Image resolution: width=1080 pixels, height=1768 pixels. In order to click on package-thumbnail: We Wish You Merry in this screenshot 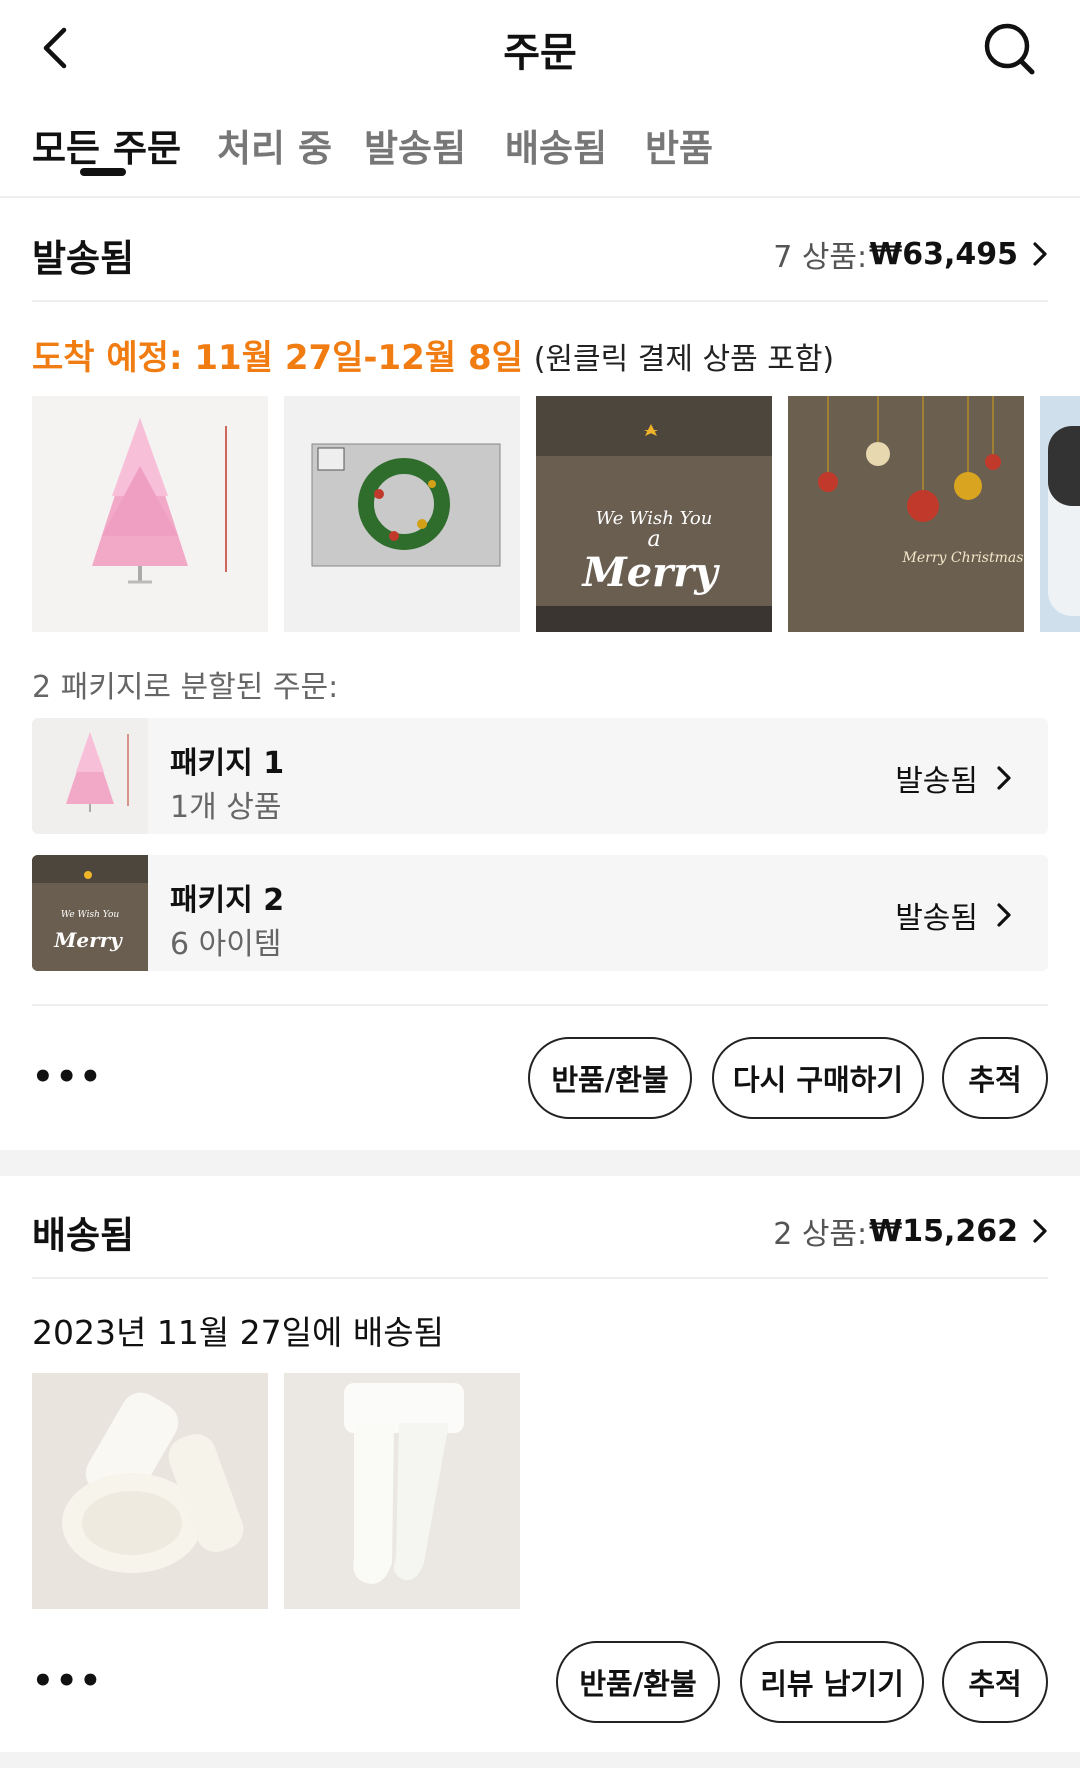, I will do `click(90, 913)`.